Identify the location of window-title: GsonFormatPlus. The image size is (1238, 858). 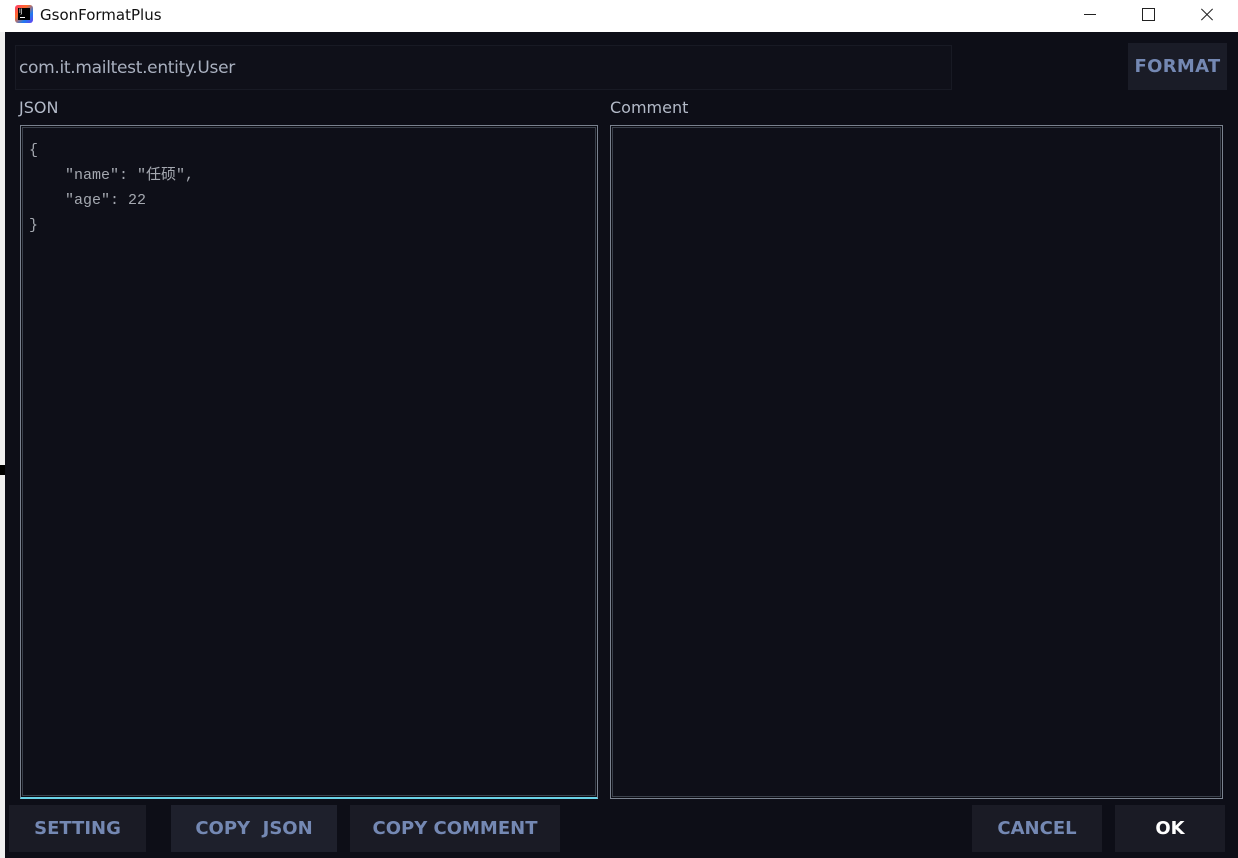
(101, 15).